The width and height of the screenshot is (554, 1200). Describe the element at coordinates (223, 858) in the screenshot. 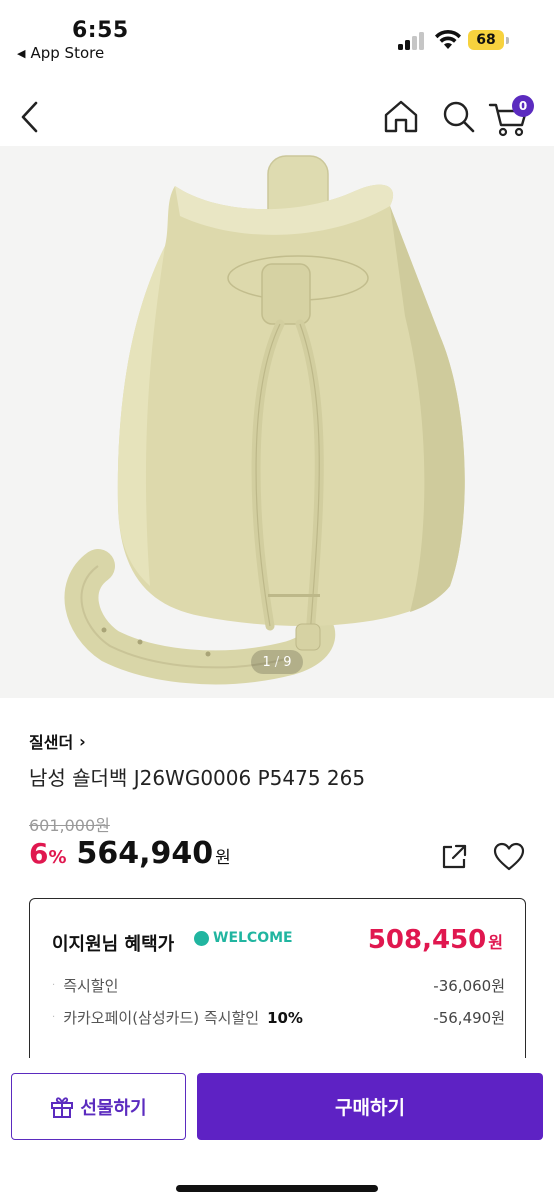

I see `sale-price-currency: 원` at that location.